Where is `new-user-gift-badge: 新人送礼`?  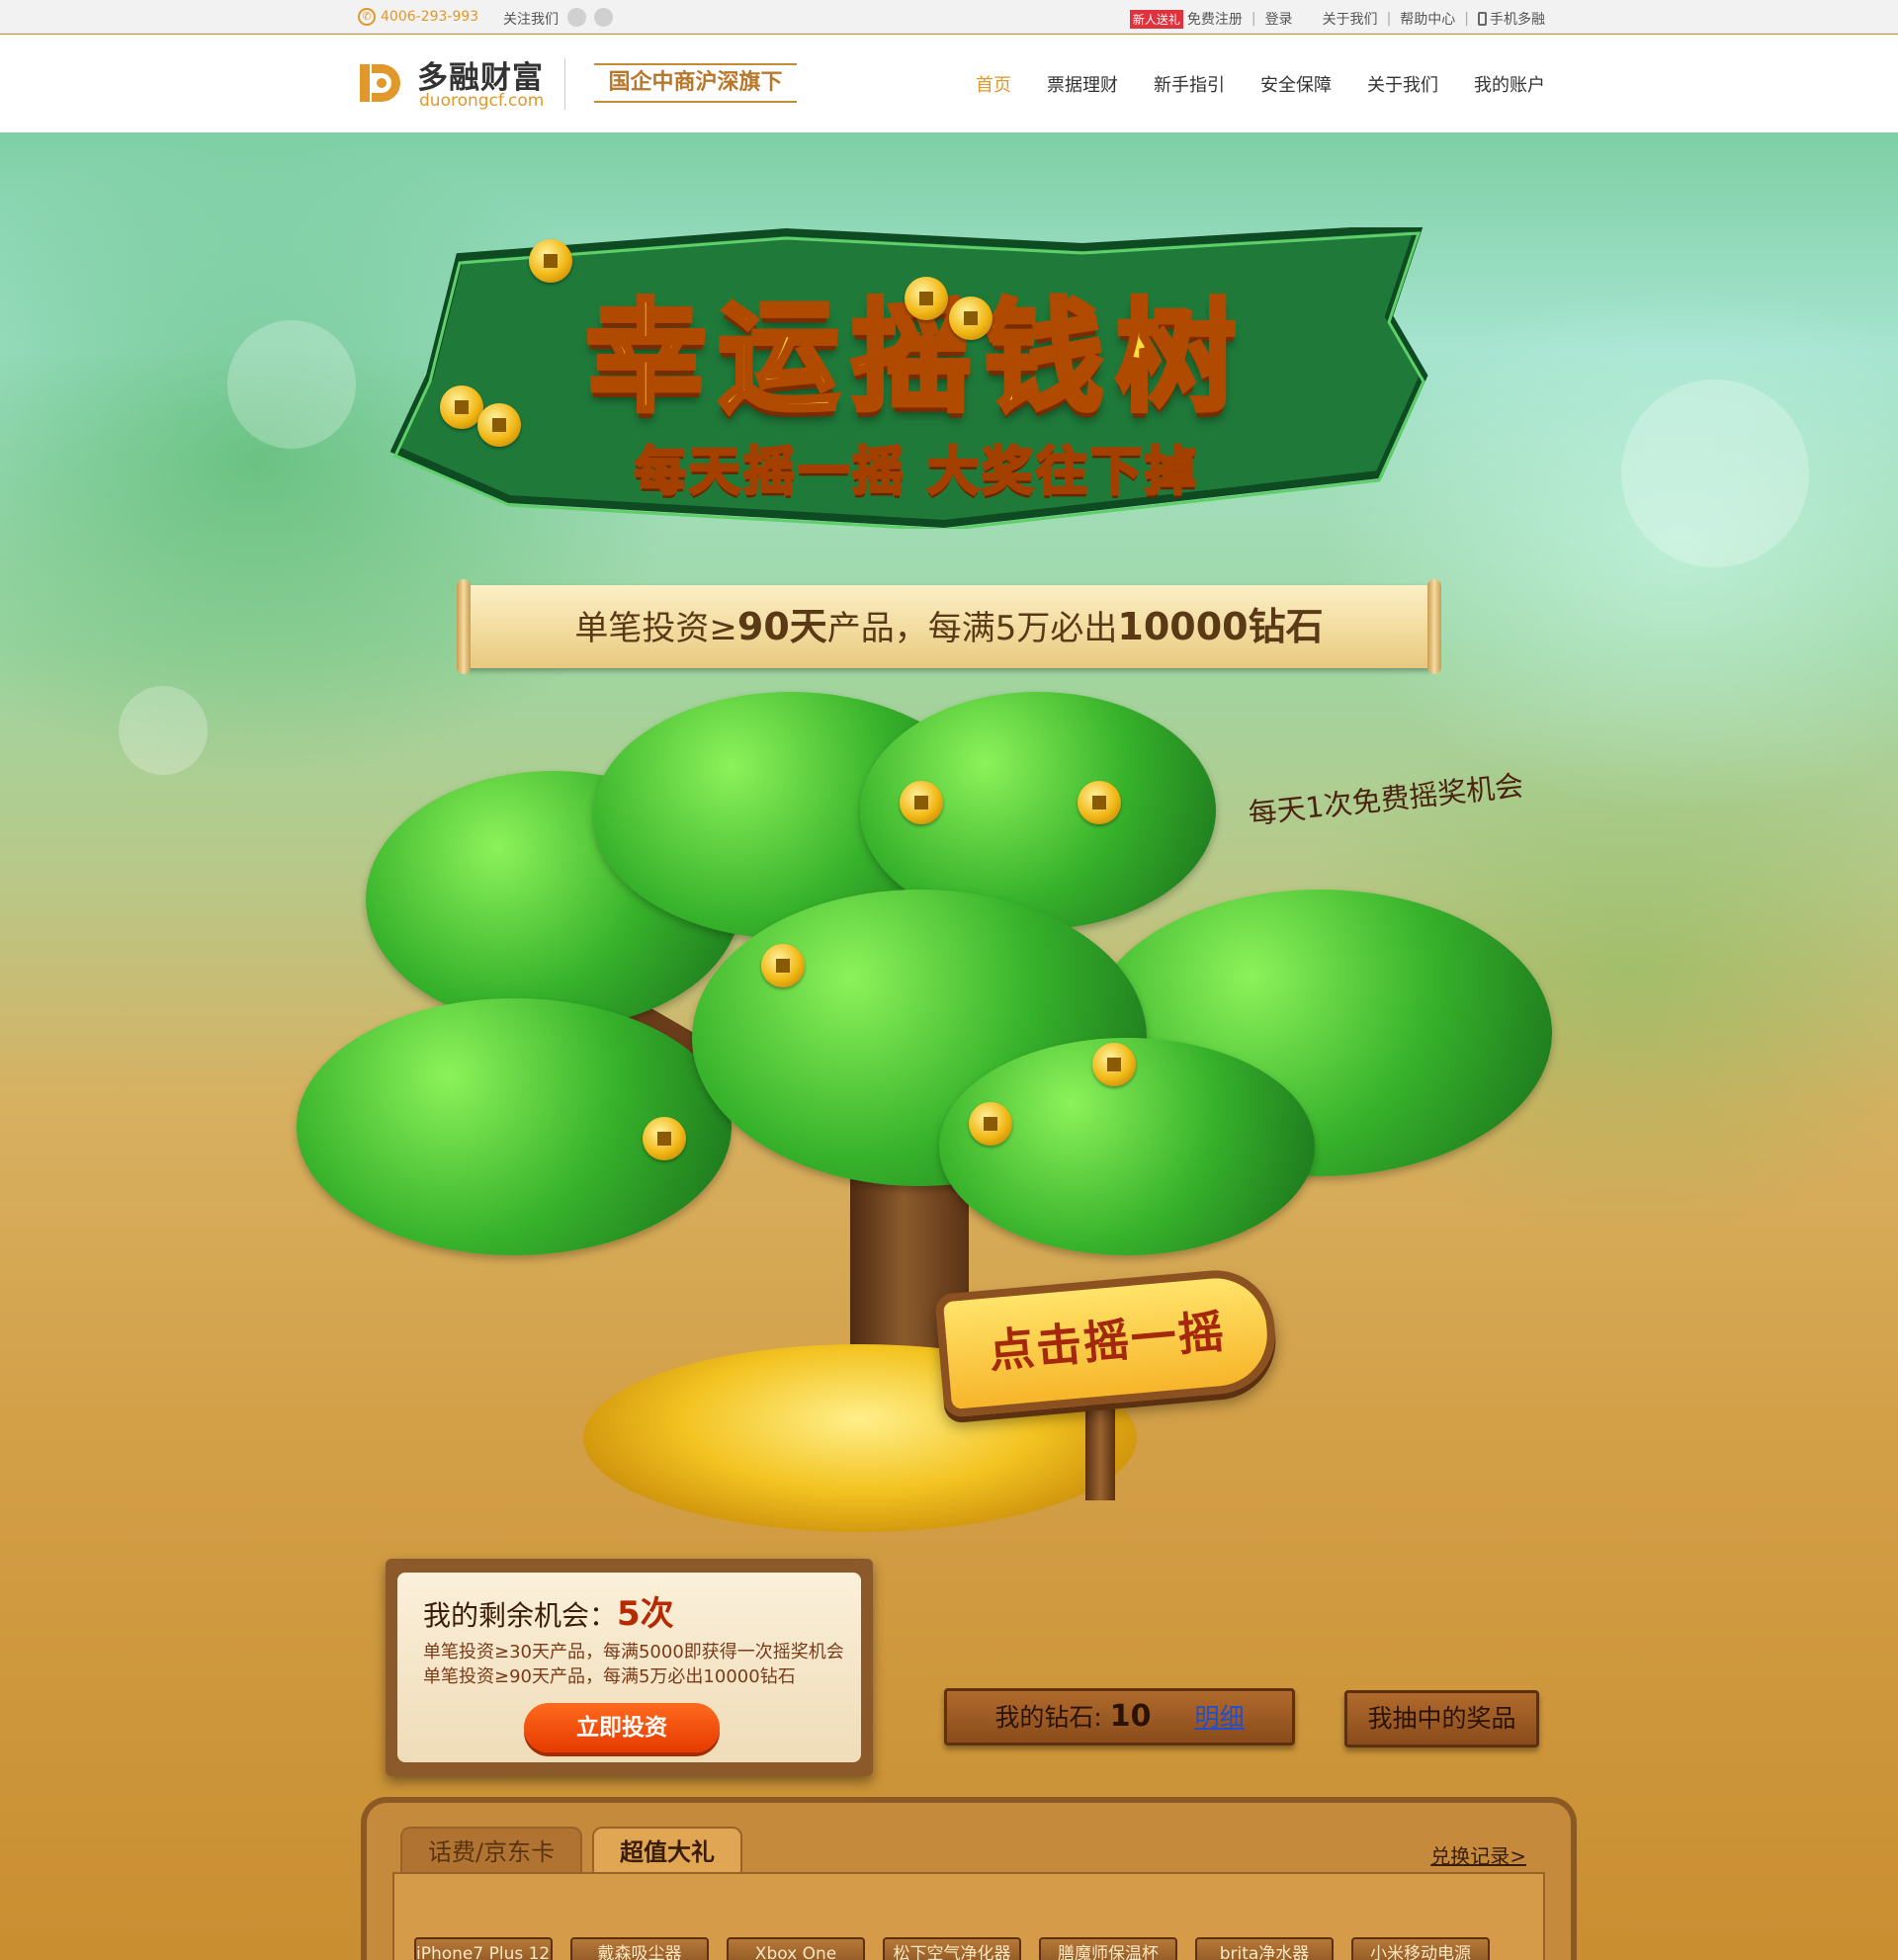 new-user-gift-badge: 新人送礼 is located at coordinates (1156, 19).